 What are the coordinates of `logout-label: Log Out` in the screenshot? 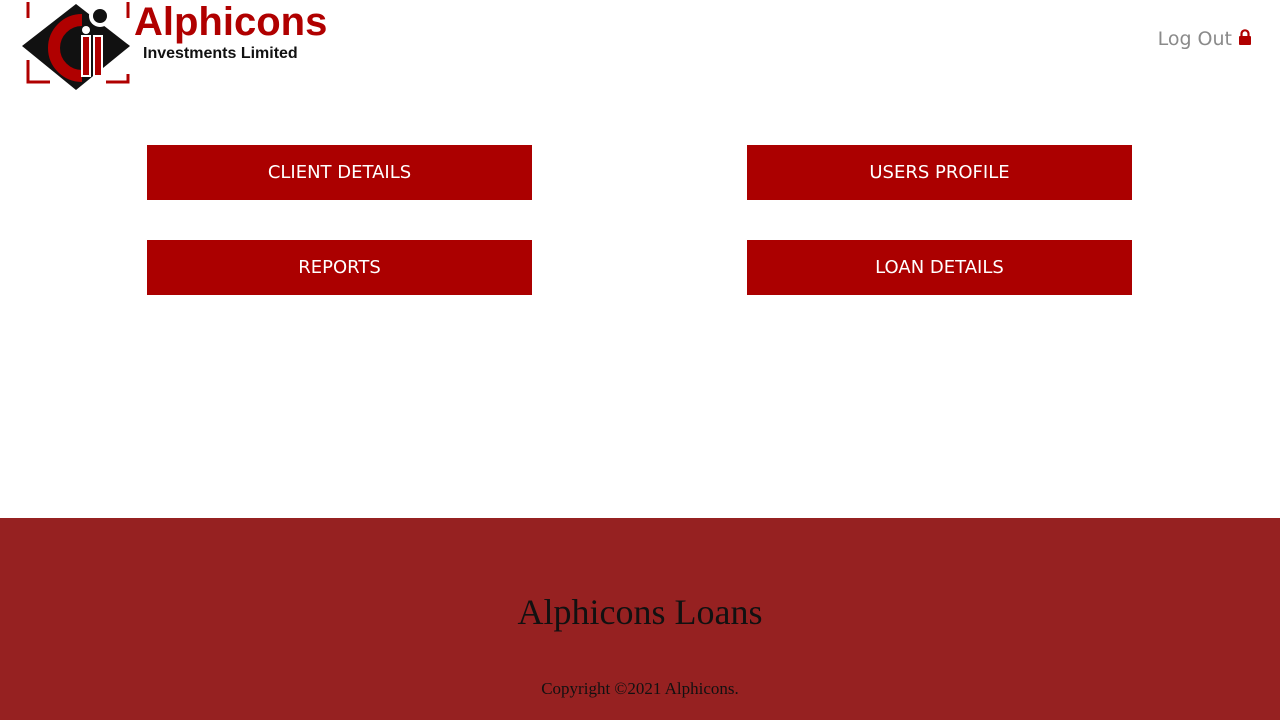 It's located at (1194, 39).